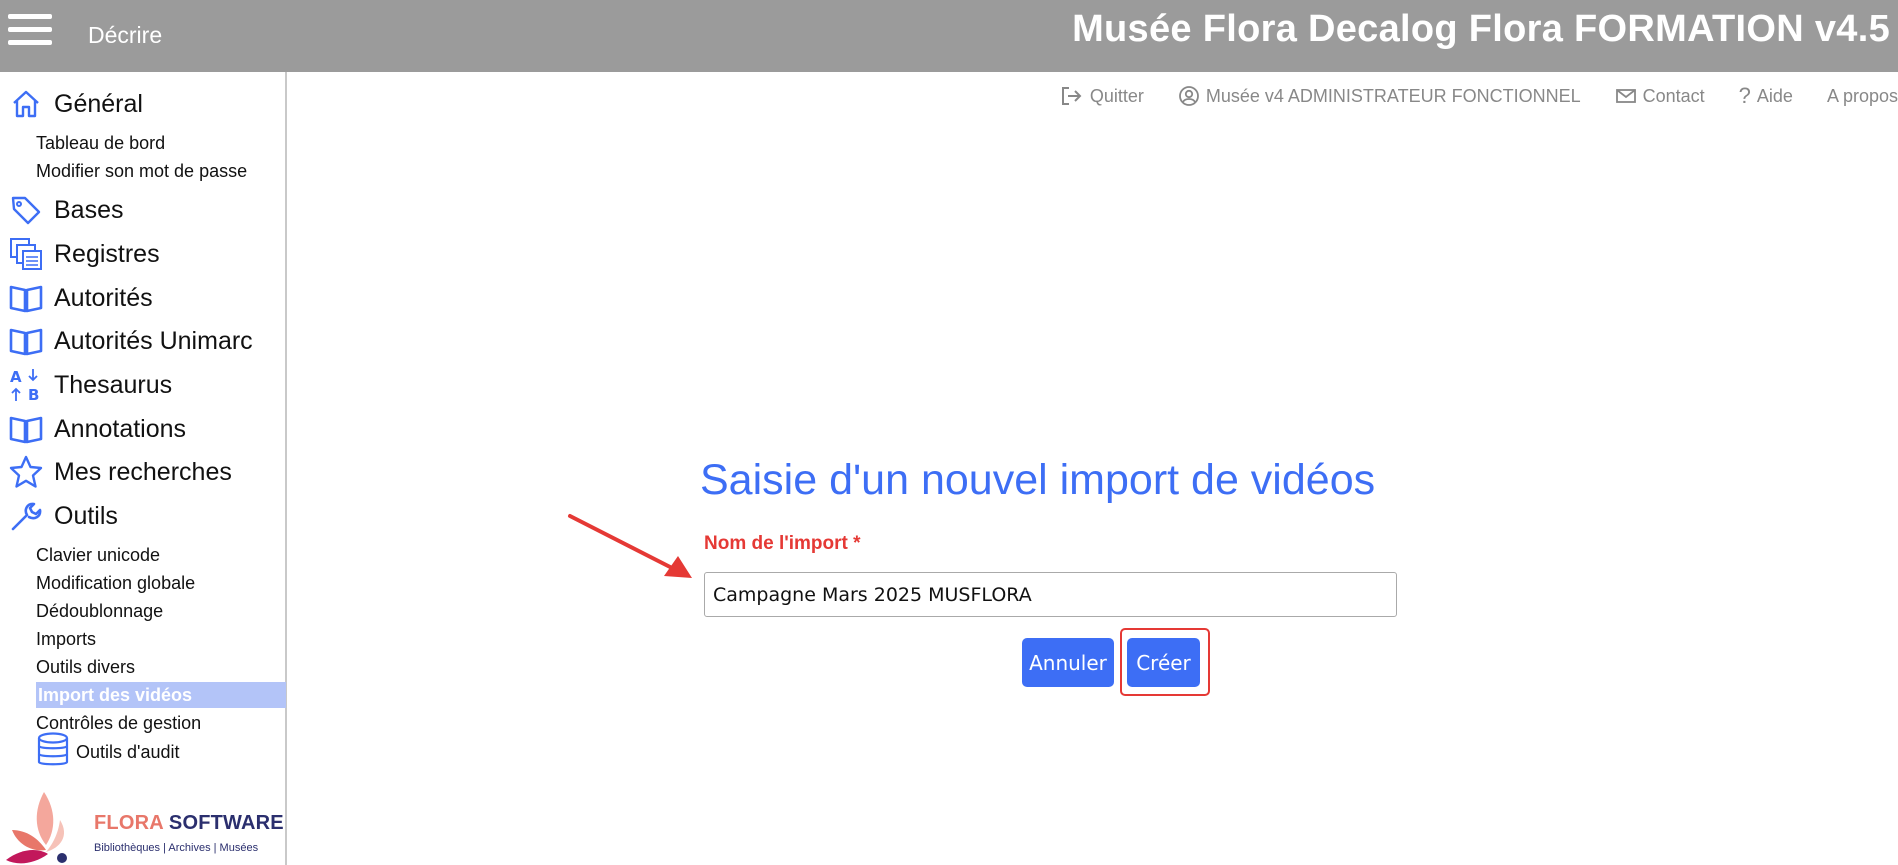 This screenshot has height=865, width=1898. What do you see at coordinates (1189, 96) in the screenshot?
I see `user-circle-icon` at bounding box center [1189, 96].